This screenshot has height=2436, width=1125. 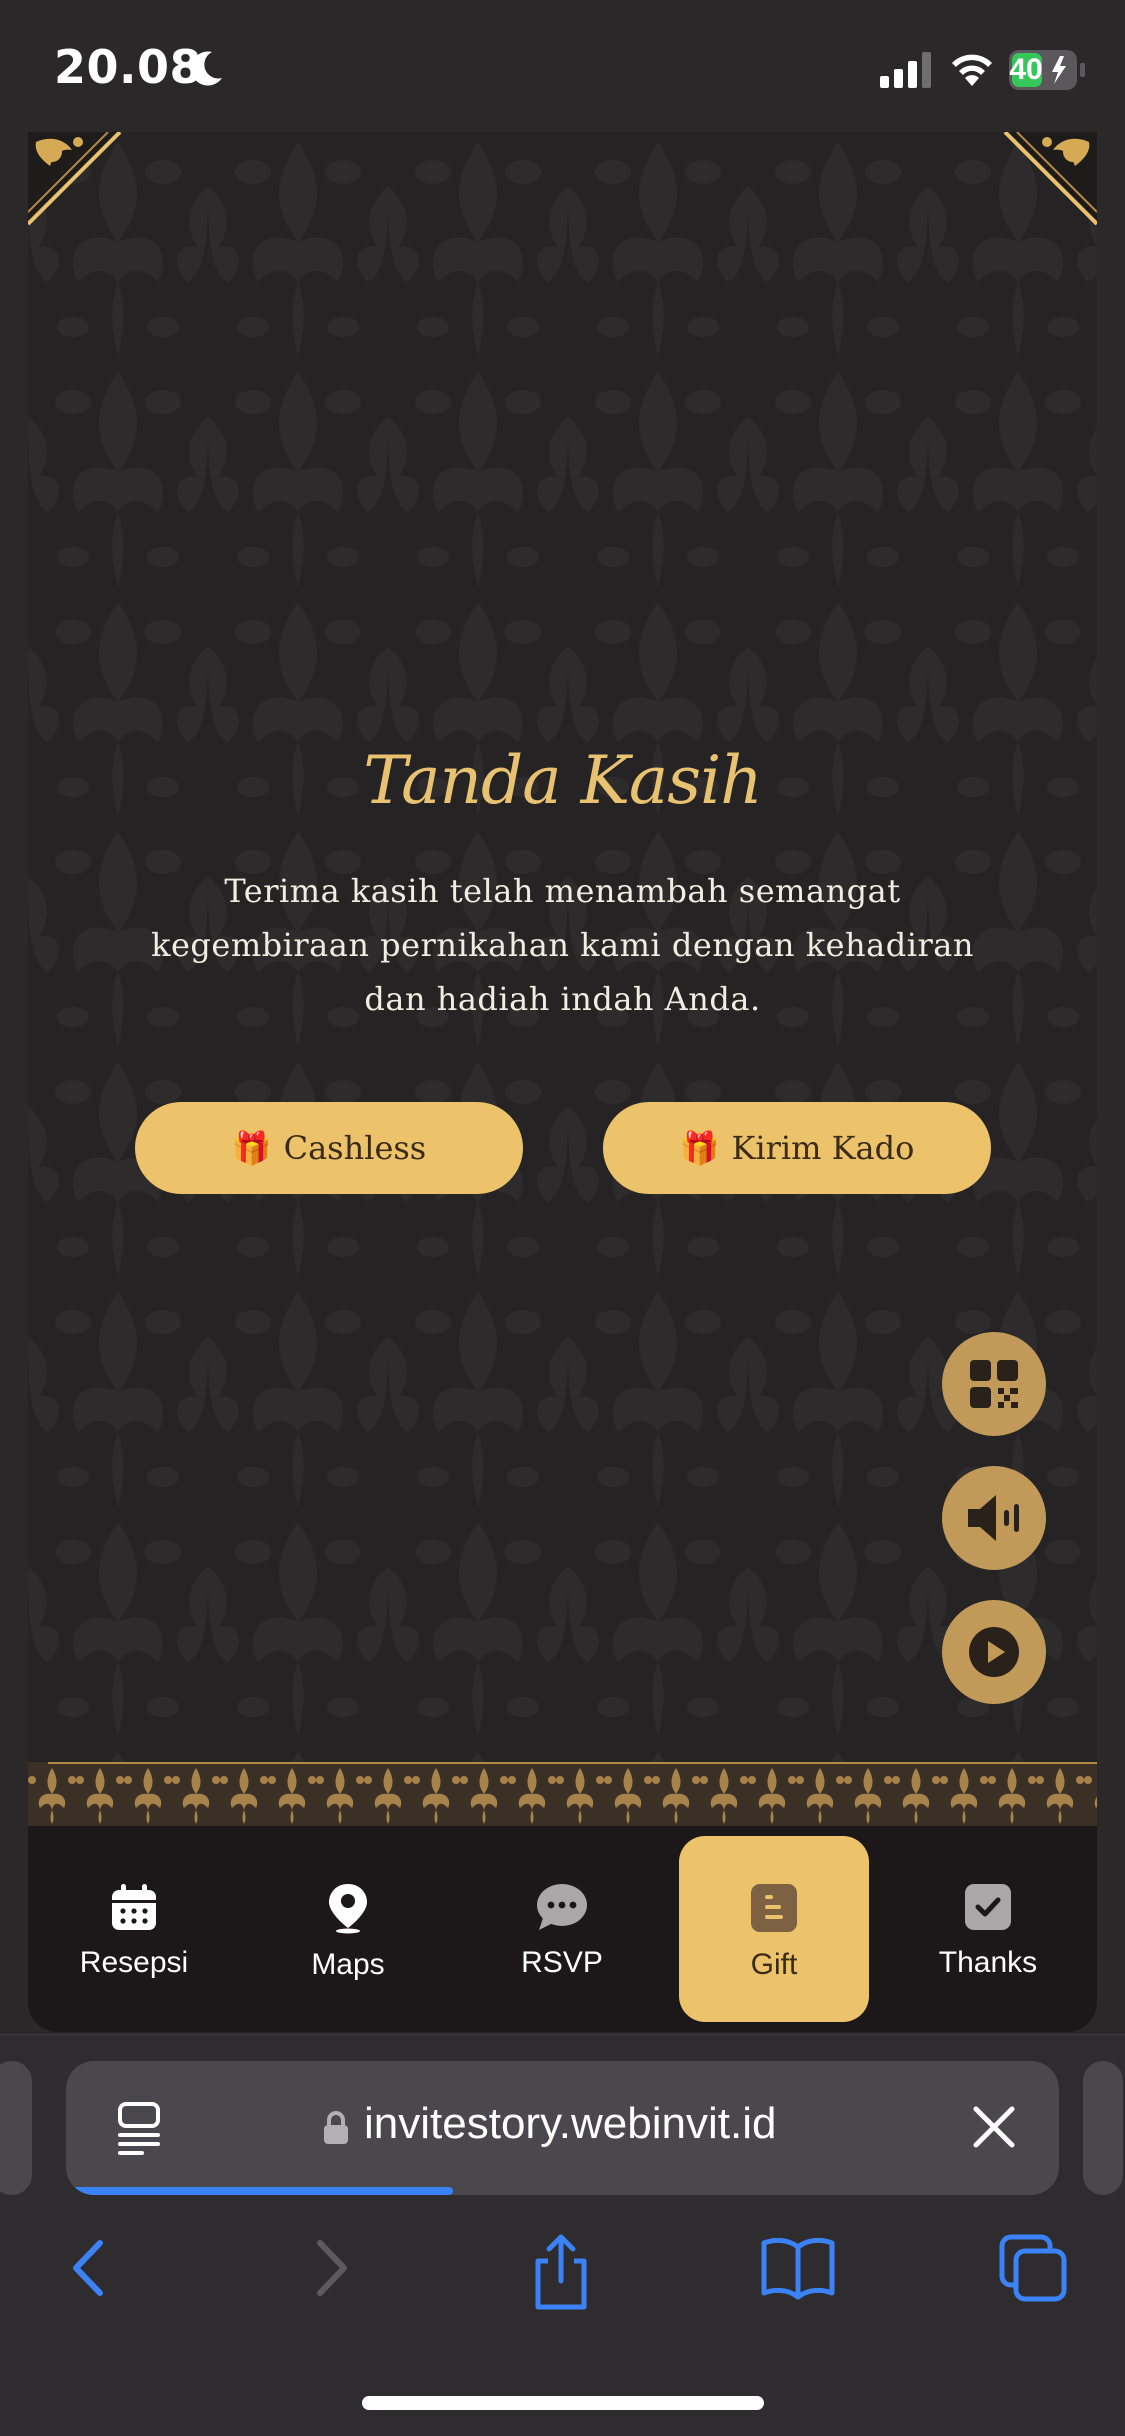 I want to click on section-title: Tanda Kasih, so click(x=562, y=780).